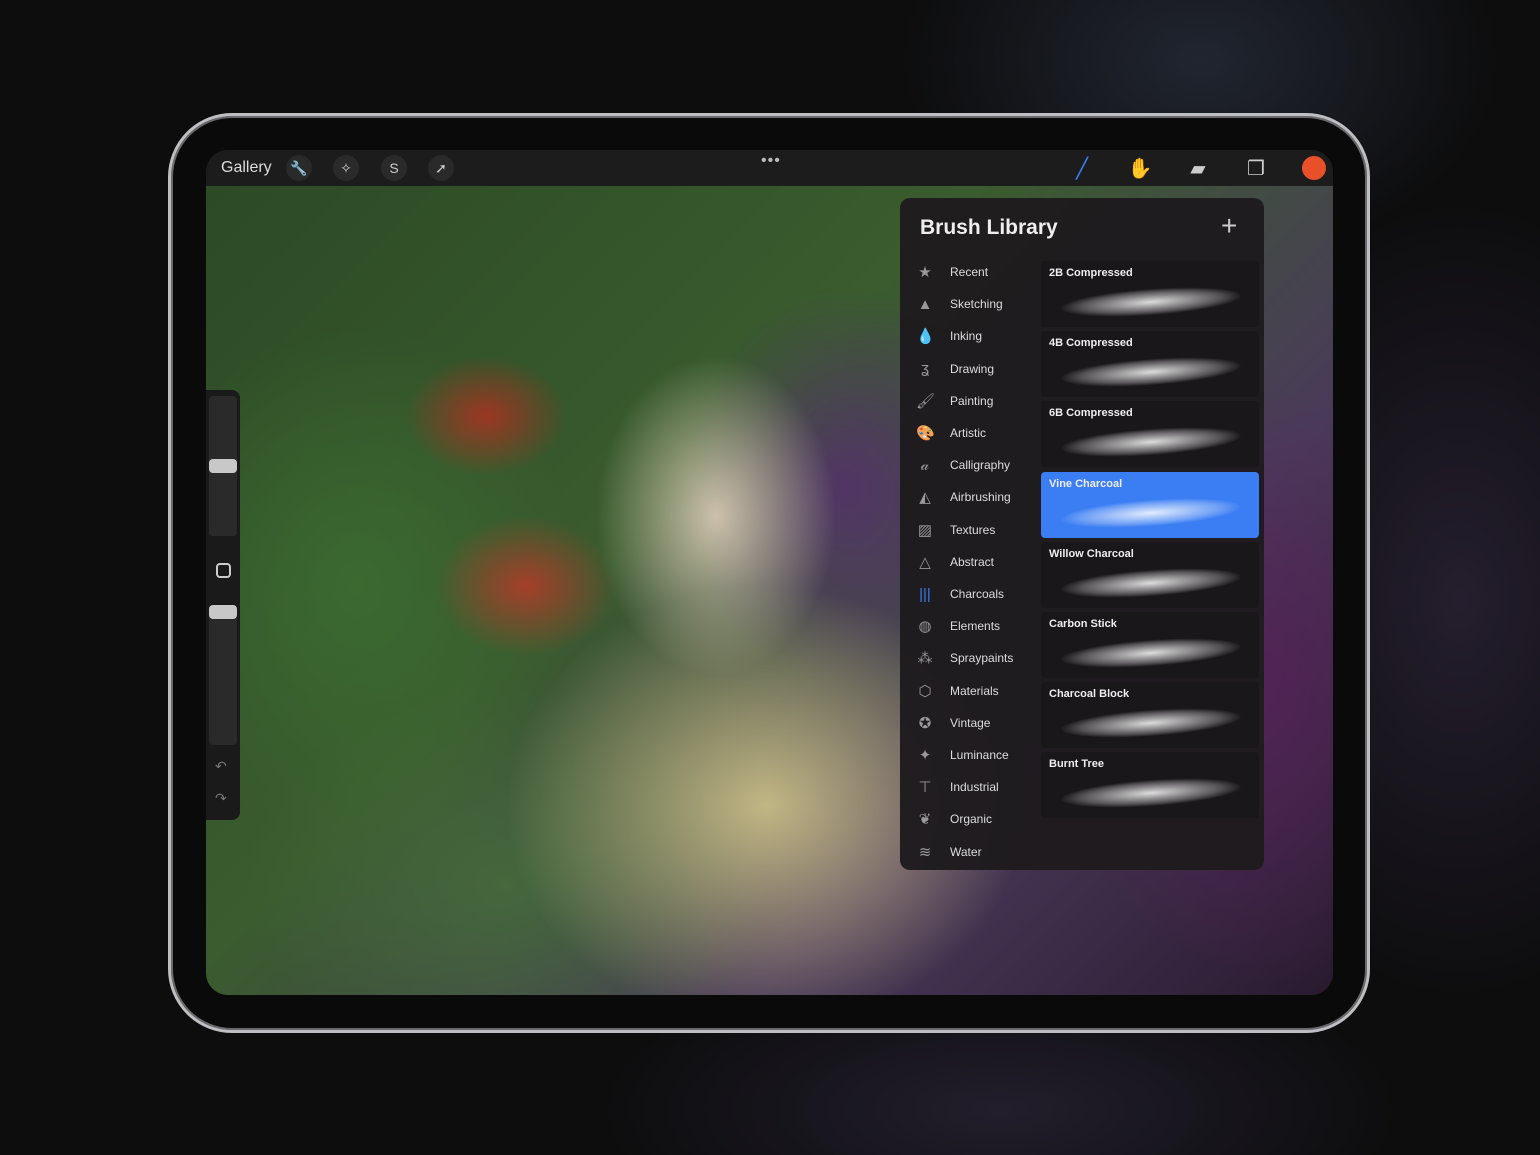 The height and width of the screenshot is (1155, 1540). I want to click on smudge-icon: ✋, so click(1140, 168).